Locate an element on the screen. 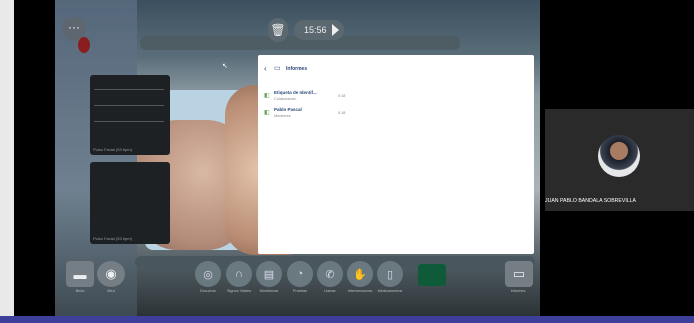 This screenshot has height=323, width=694. monitor-icon: ▤ is located at coordinates (269, 274).